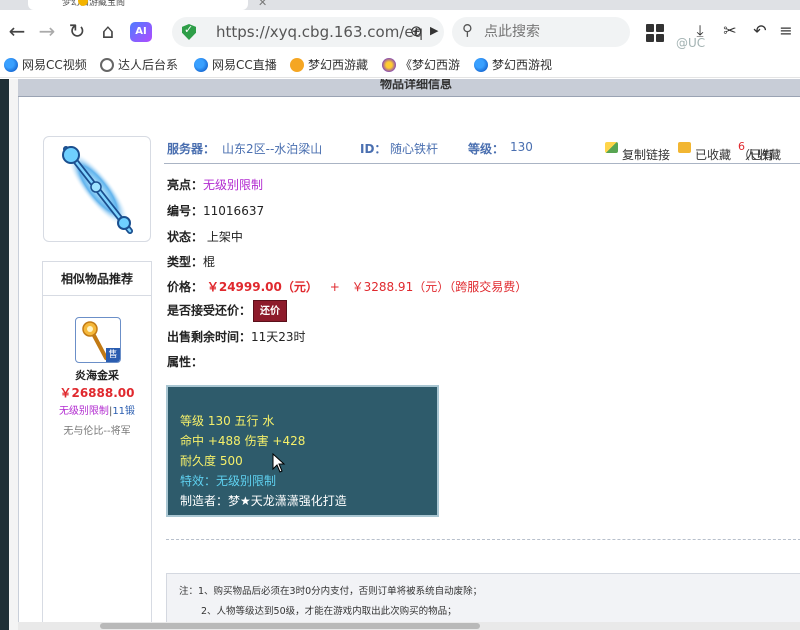  What do you see at coordinates (97, 375) in the screenshot?
I see `similar-item-name: 炎海金采` at bounding box center [97, 375].